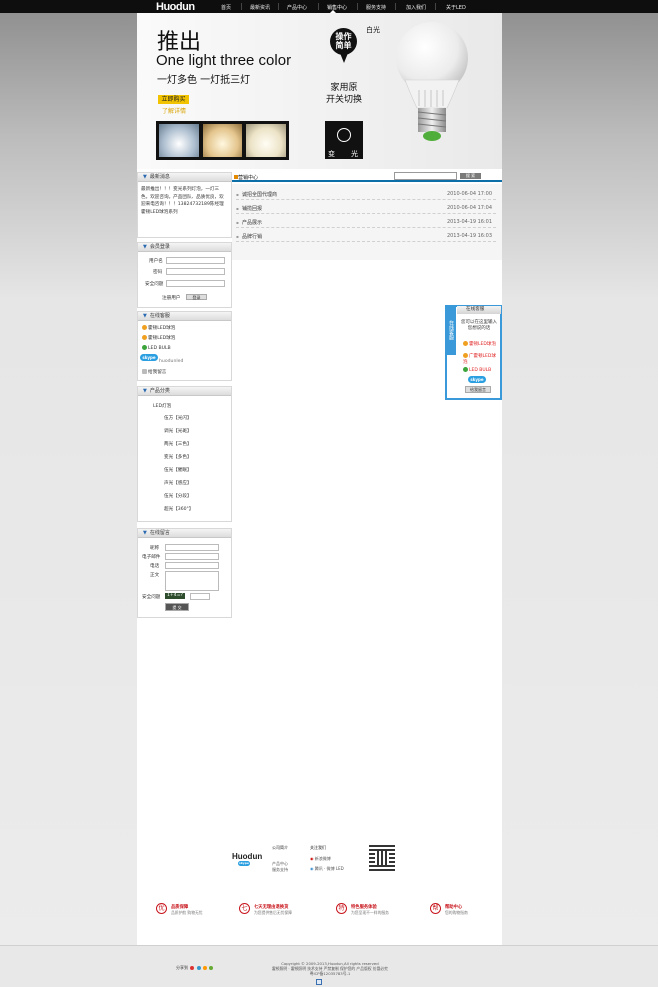 The height and width of the screenshot is (987, 658). Describe the element at coordinates (178, 470) in the screenshot. I see `category-item: 伍光【催眠】` at that location.